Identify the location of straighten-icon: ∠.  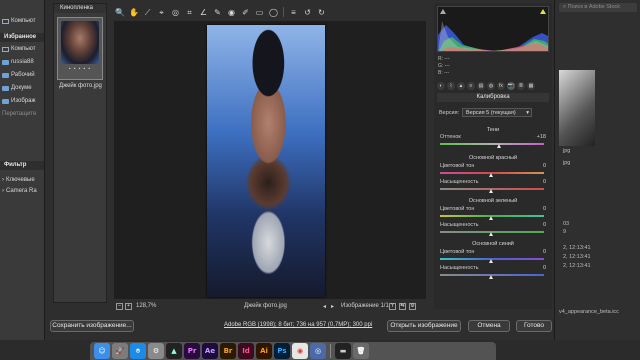
(203, 12).